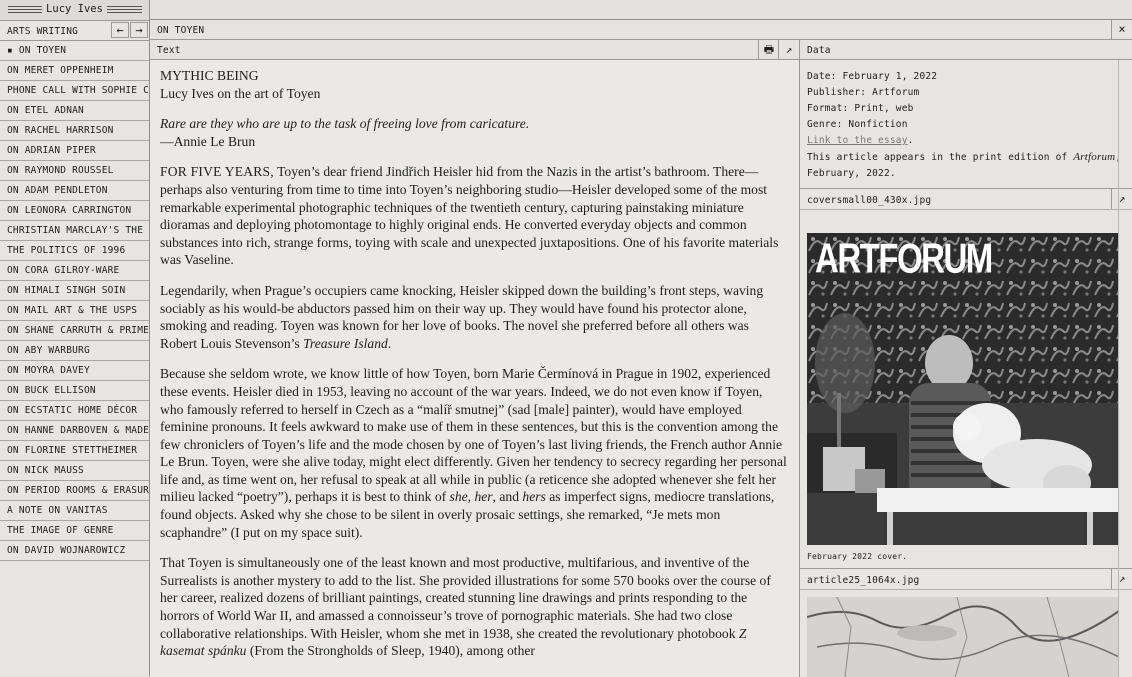 The width and height of the screenshot is (1132, 677). What do you see at coordinates (869, 200) in the screenshot?
I see `file-name: coversmall00_430x.jpg` at bounding box center [869, 200].